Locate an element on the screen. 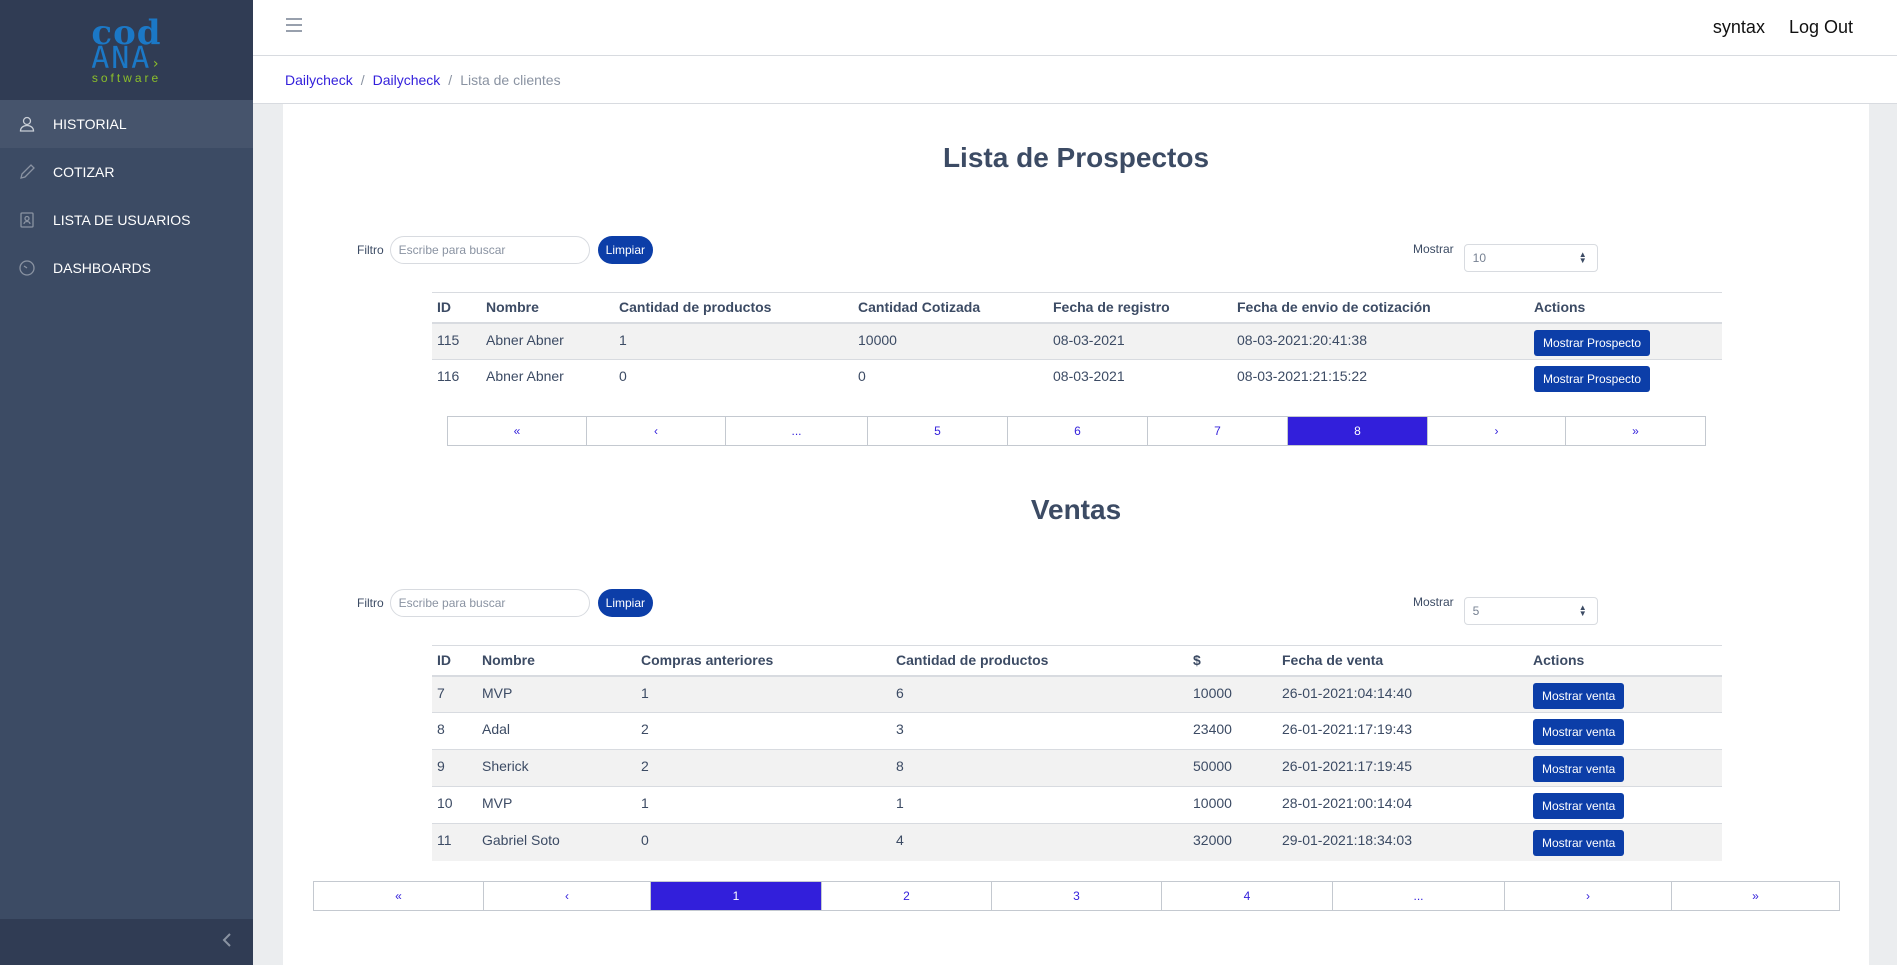 This screenshot has height=965, width=1897. page-number: 6 is located at coordinates (1078, 431).